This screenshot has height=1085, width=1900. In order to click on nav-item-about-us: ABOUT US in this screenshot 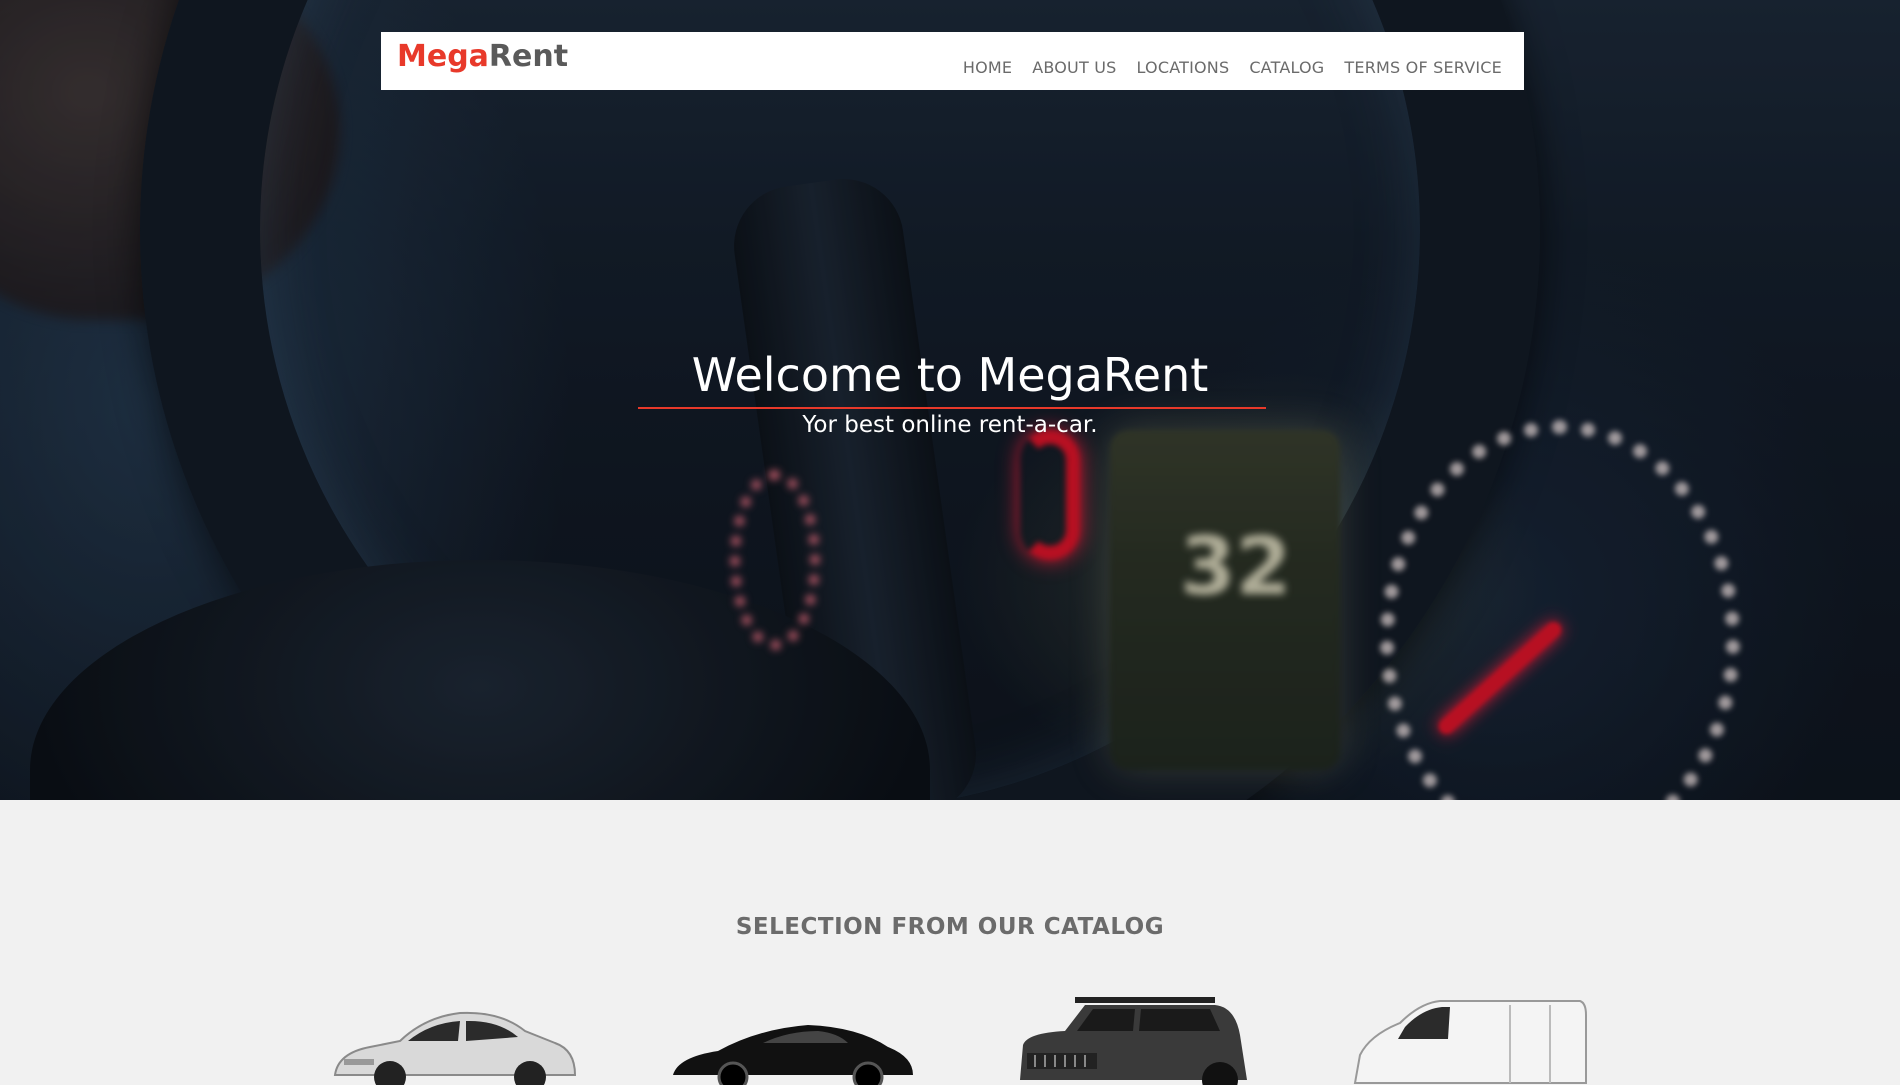, I will do `click(1074, 67)`.